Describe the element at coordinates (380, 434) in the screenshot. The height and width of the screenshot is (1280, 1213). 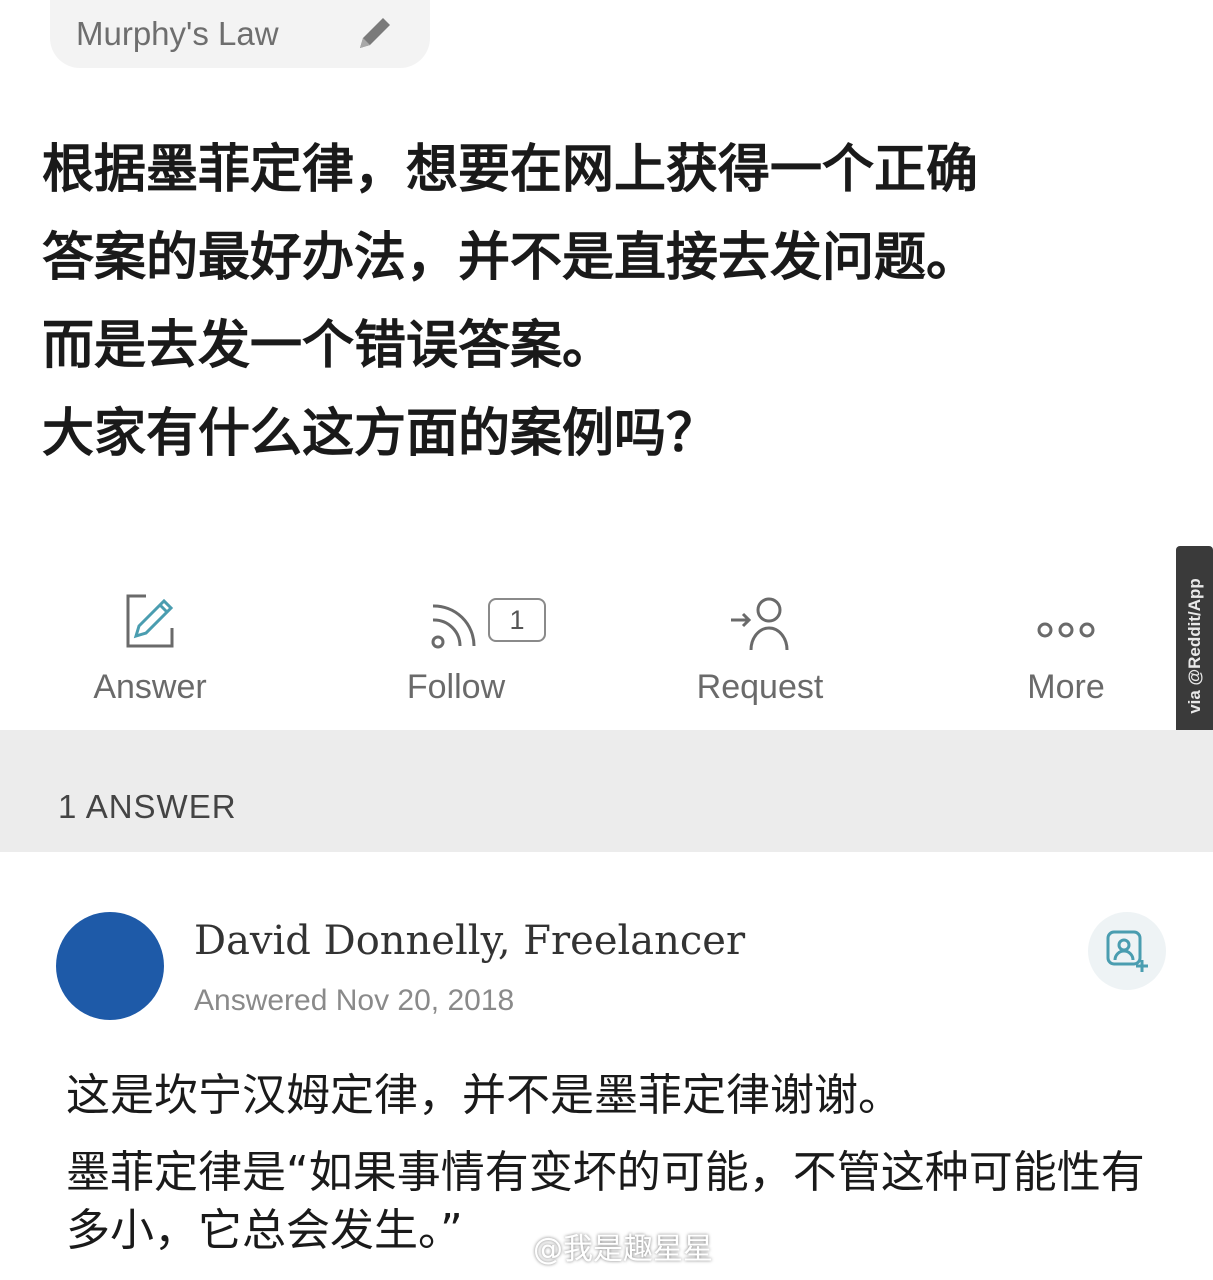
I see `question-line: 大家有什么这方面的案例吗？` at that location.